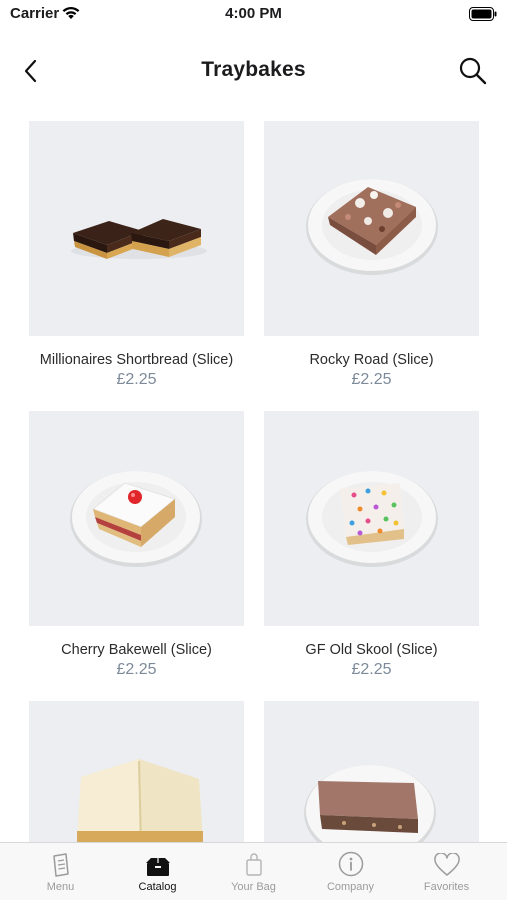  I want to click on product-card: Cherry Bakewell (Slice) £2.25, so click(136, 545).